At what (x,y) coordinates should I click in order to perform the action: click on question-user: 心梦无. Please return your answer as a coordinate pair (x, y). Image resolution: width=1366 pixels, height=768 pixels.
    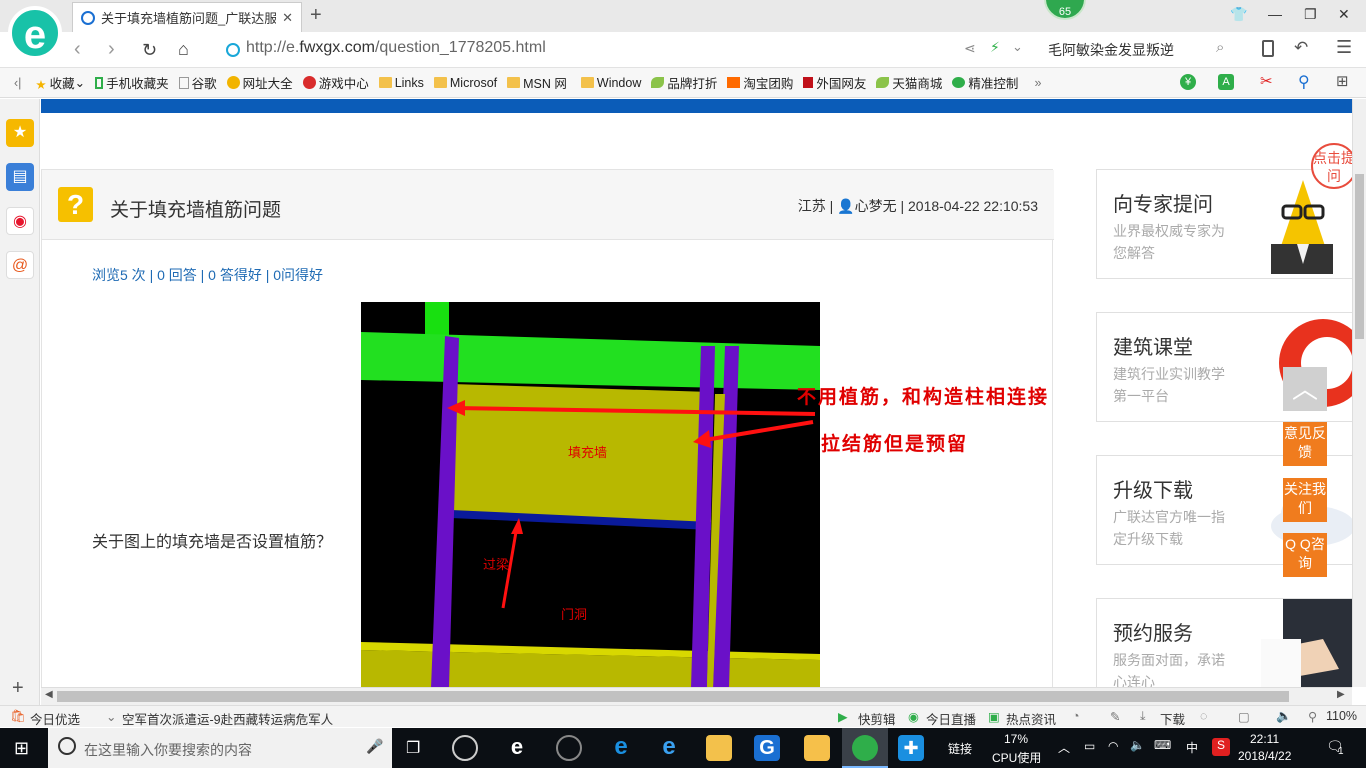
    Looking at the image, I should click on (876, 206).